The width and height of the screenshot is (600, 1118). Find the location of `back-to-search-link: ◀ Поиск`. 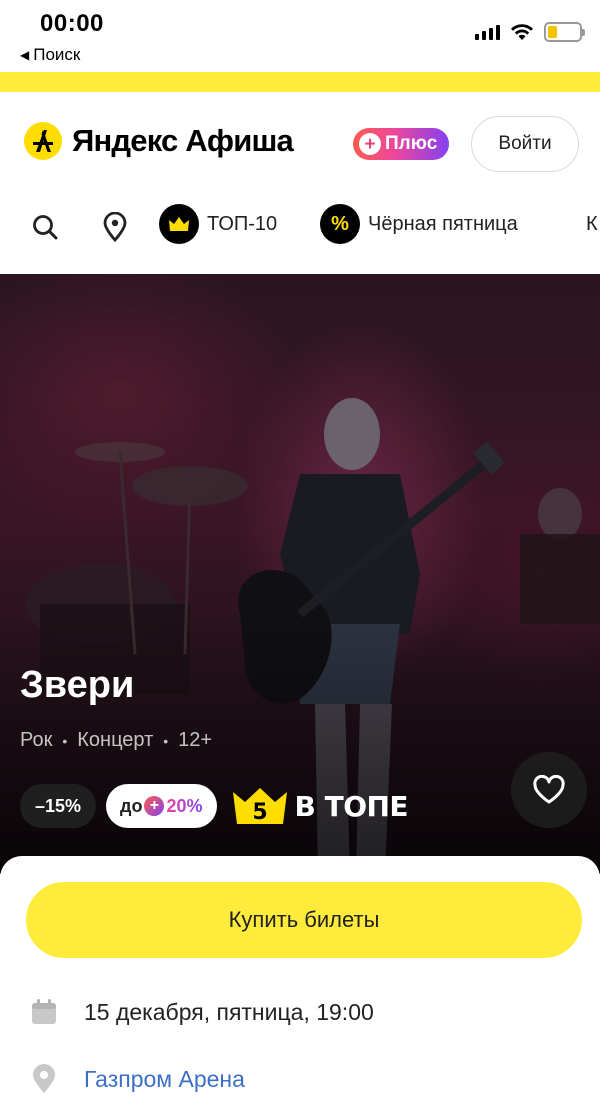

back-to-search-link: ◀ Поиск is located at coordinates (50, 55).